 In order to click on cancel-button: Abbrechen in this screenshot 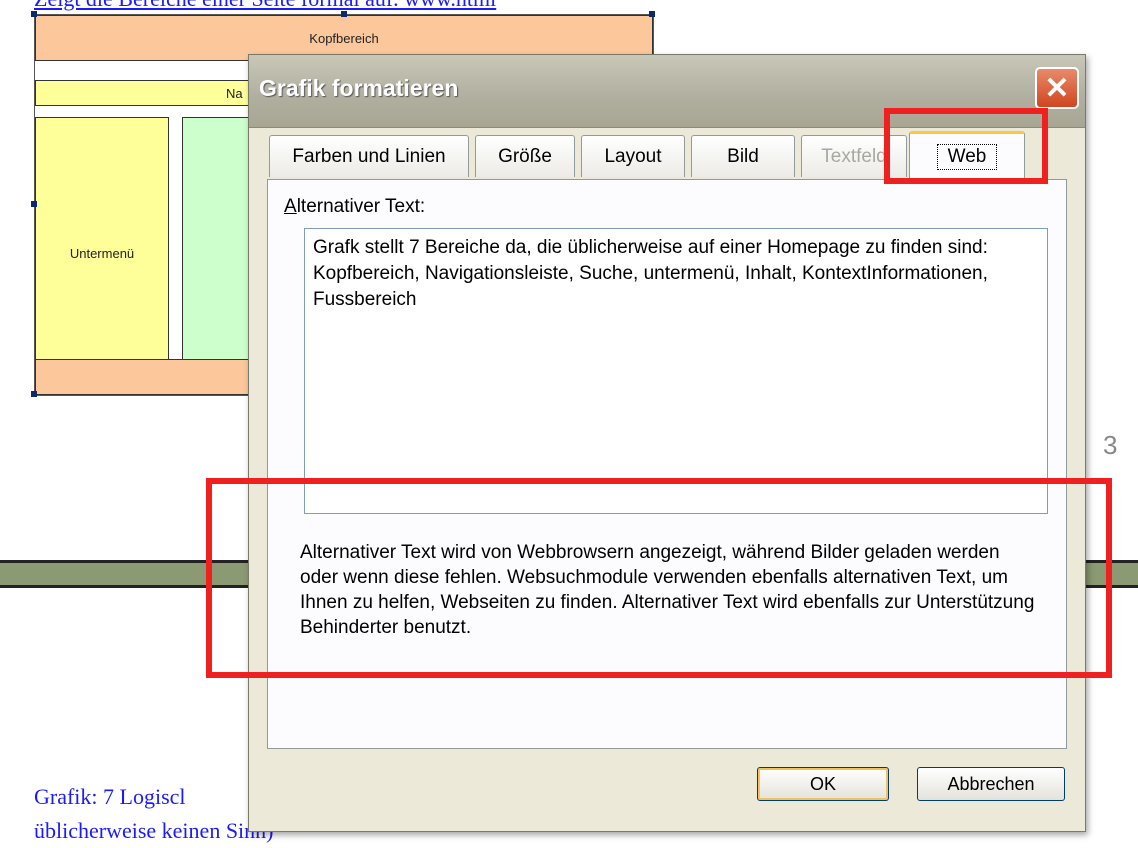, I will do `click(991, 784)`.